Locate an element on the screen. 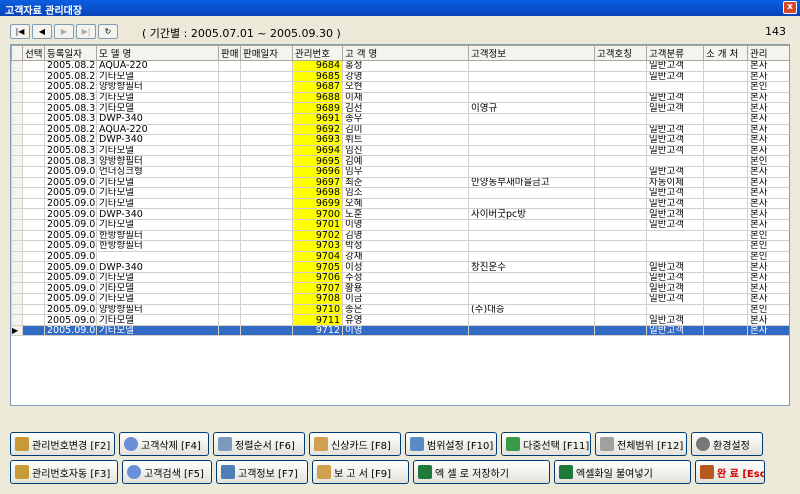 The height and width of the screenshot is (494, 800). id-cell: 9704 is located at coordinates (317, 256).